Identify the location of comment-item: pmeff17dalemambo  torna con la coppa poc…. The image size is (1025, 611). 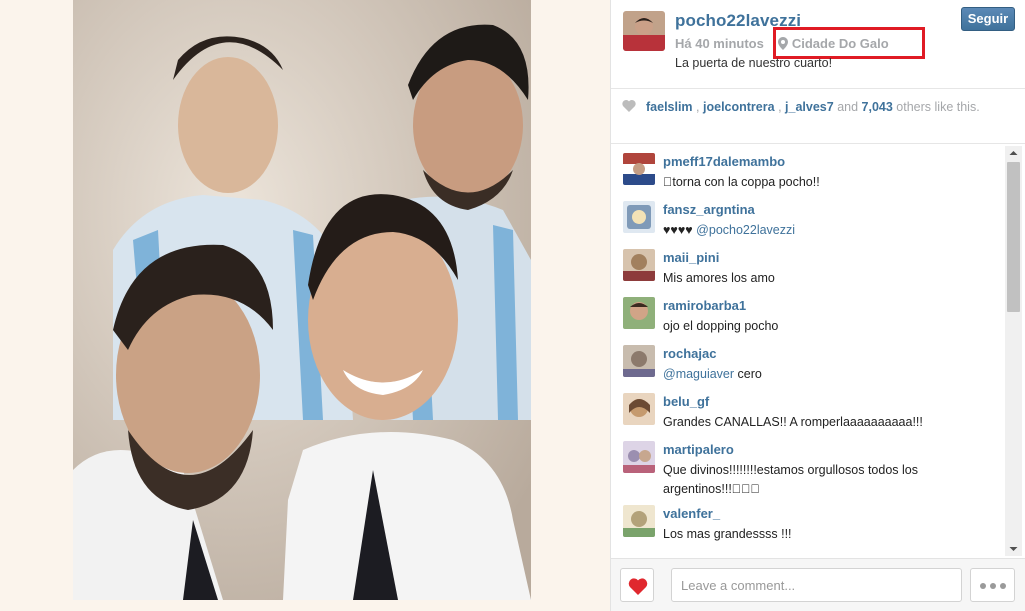
(807, 170).